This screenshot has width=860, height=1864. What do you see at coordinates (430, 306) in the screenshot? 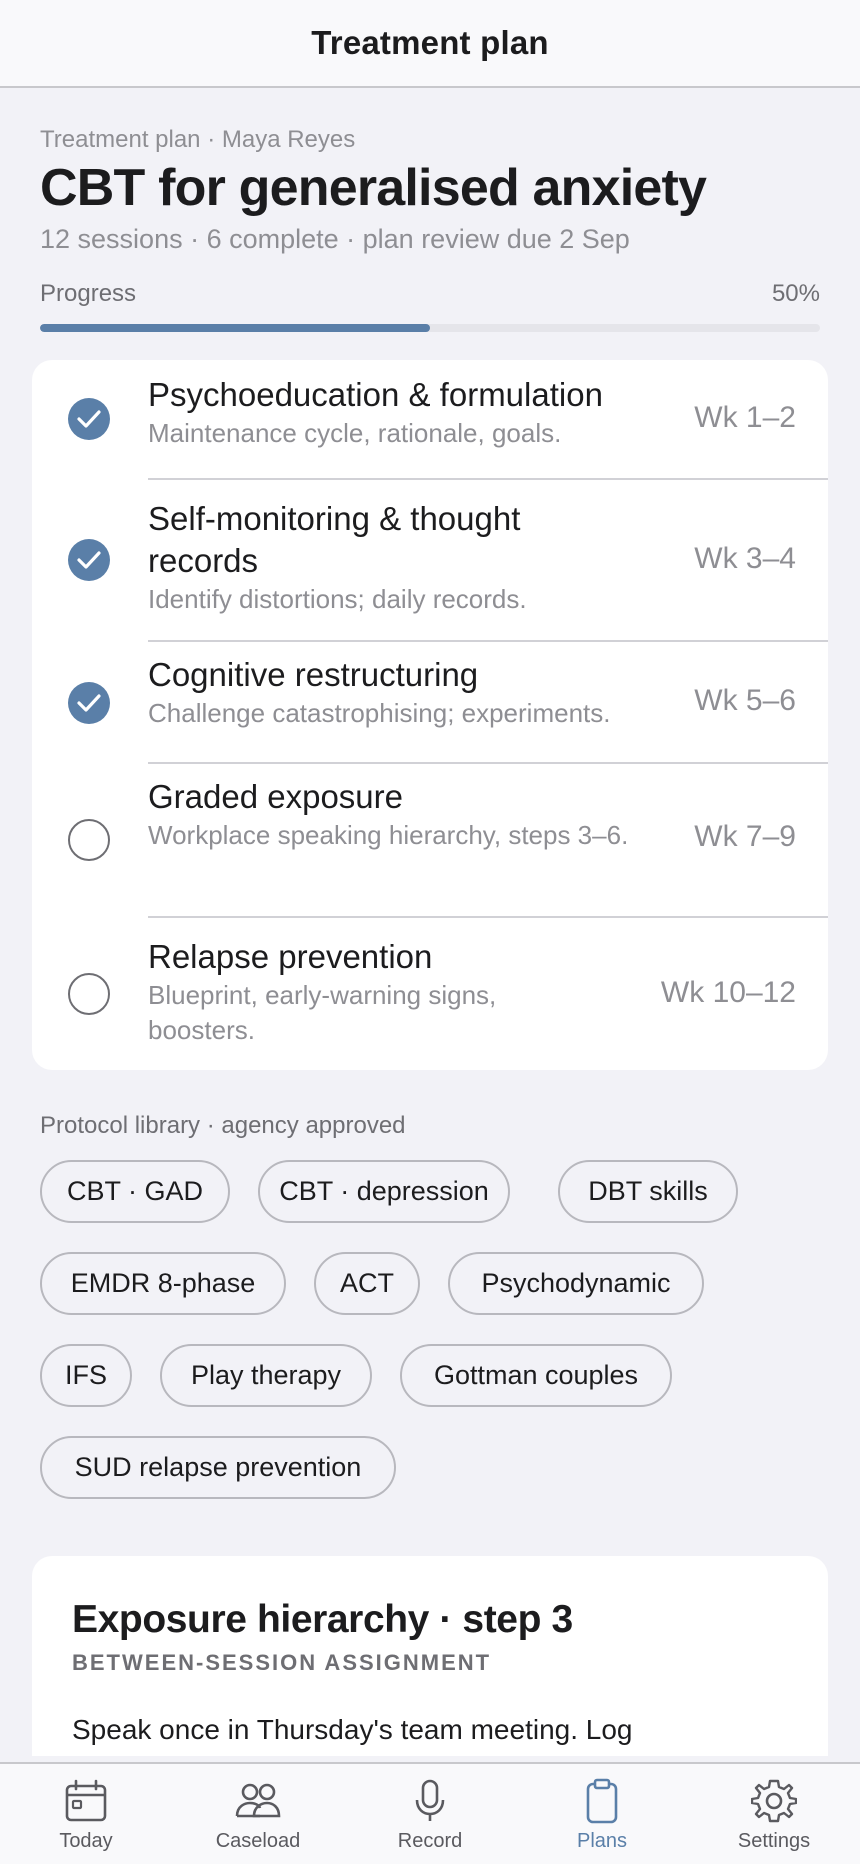
I see `progress-section: Progress 50%` at bounding box center [430, 306].